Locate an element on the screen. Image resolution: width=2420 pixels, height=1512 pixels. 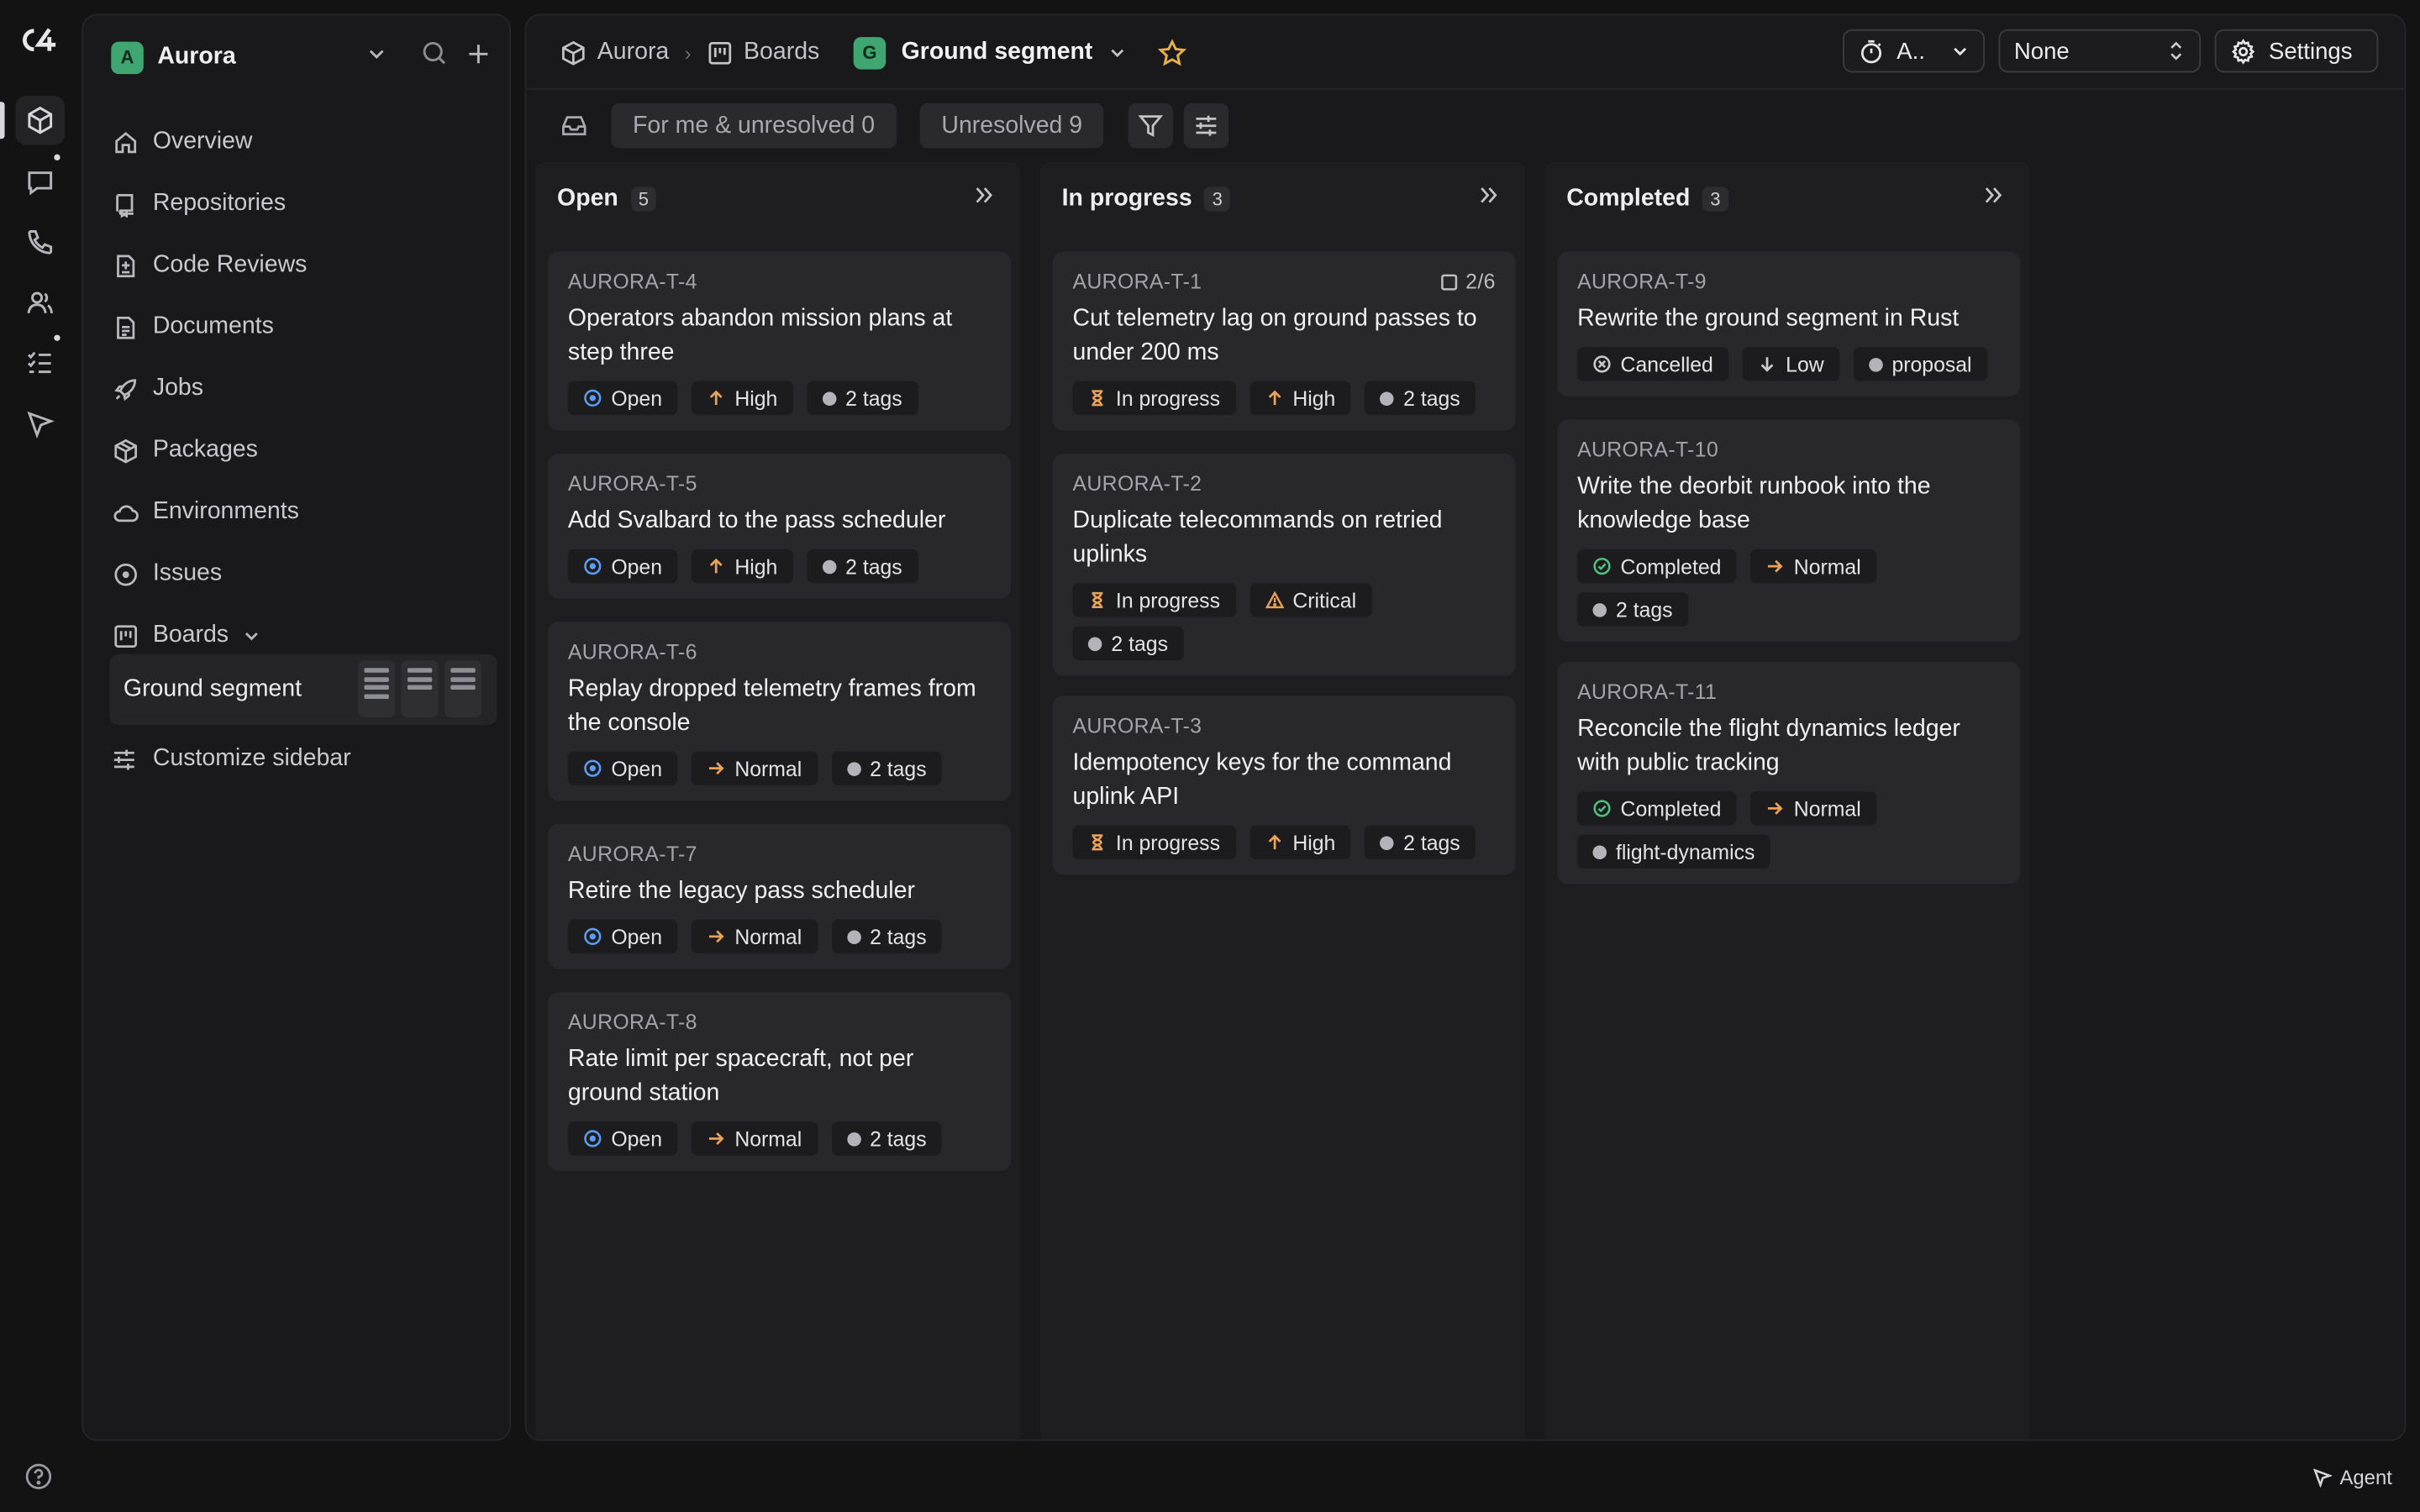
cursor-arrow-icon is located at coordinates (2323, 1477).